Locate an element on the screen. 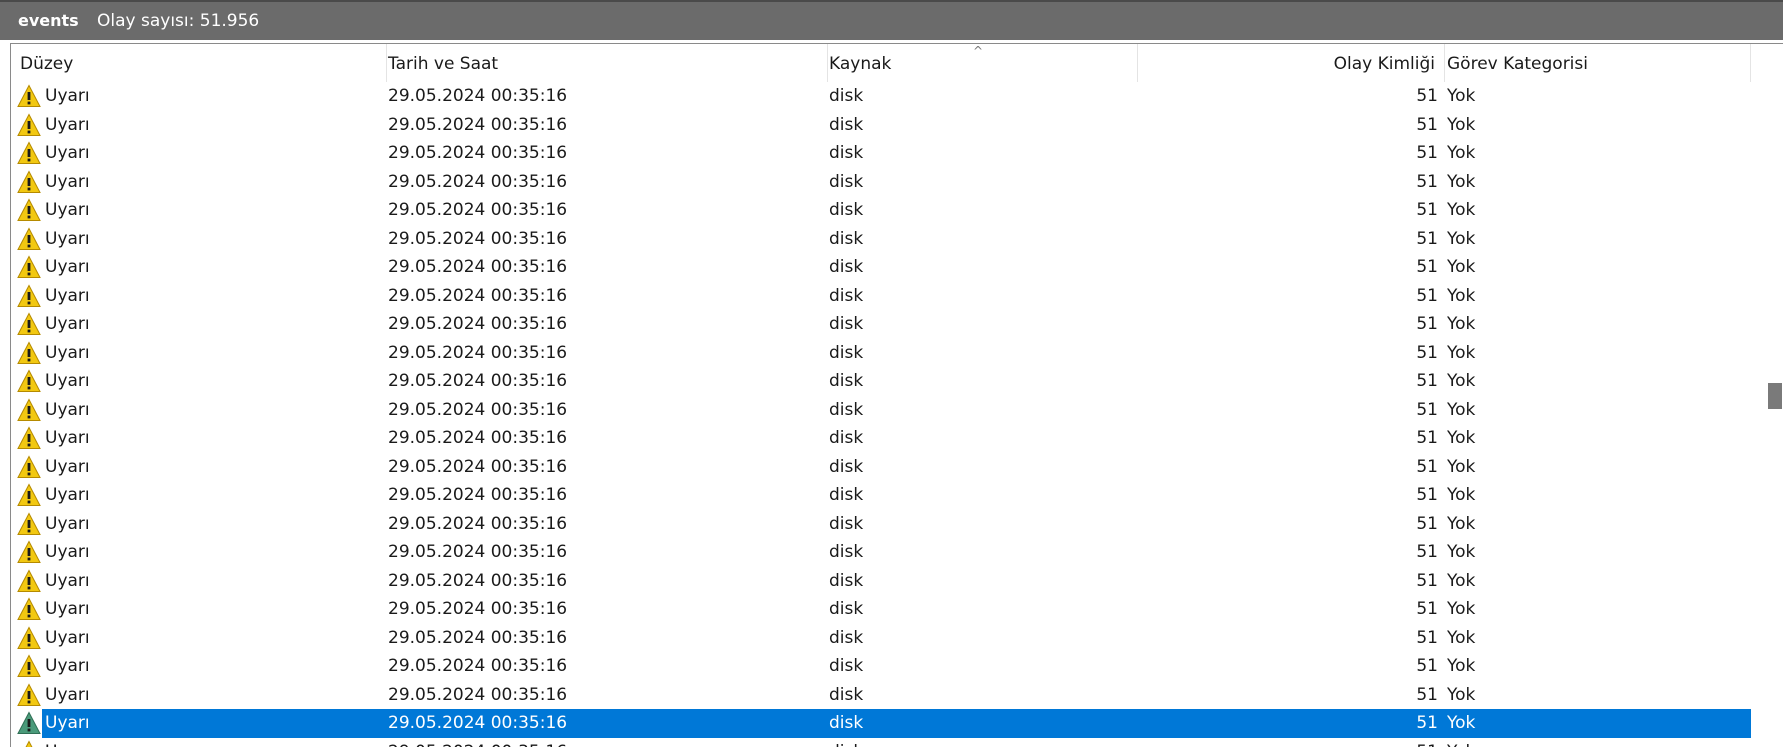 Image resolution: width=1783 pixels, height=747 pixels. column-header-event-id-label: Olay Kimliği is located at coordinates (1384, 64).